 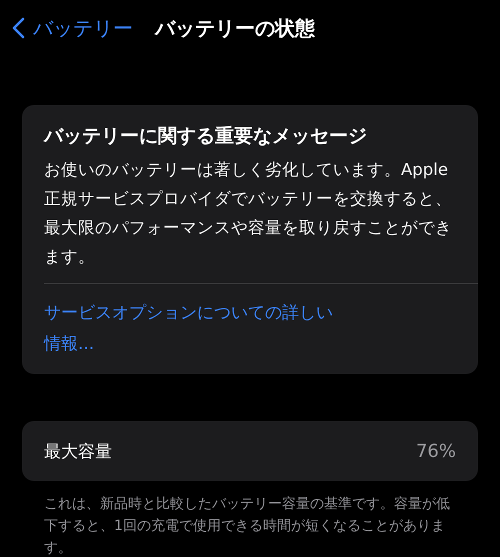 I want to click on capacity-label: 最大容量, so click(x=78, y=451).